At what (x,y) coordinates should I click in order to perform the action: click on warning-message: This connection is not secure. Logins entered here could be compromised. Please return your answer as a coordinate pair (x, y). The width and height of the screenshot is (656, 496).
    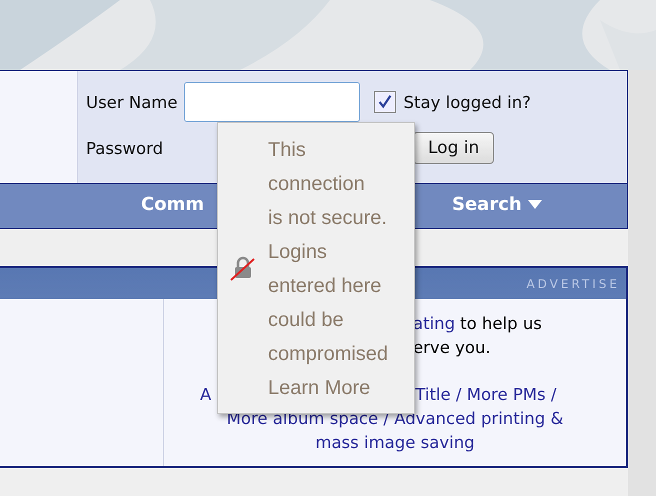
    Looking at the image, I should click on (328, 252).